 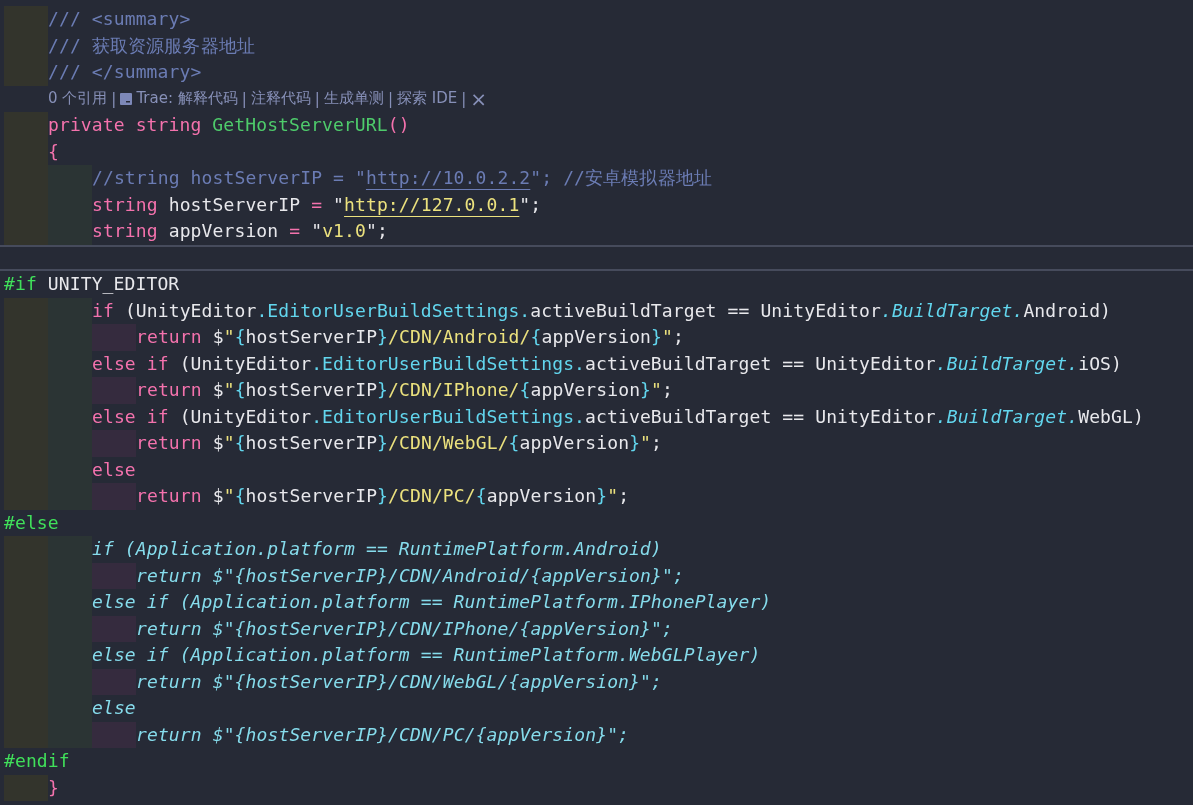 I want to click on code-line: string hostServerIP = "http://127.0.0.1";, so click(x=317, y=204).